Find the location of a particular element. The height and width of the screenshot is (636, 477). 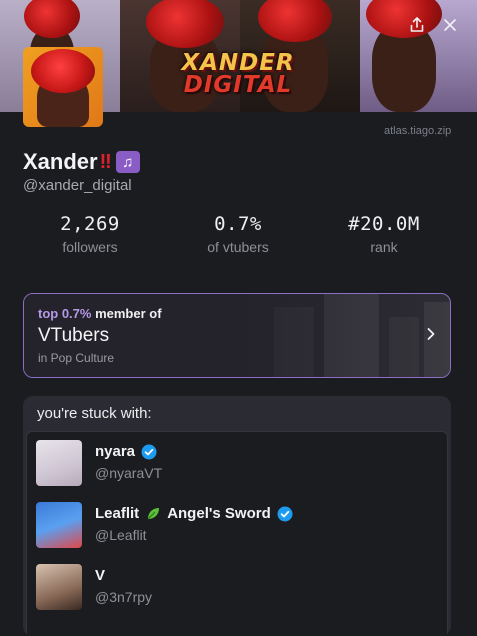

user-name-line: nyara is located at coordinates (126, 451).